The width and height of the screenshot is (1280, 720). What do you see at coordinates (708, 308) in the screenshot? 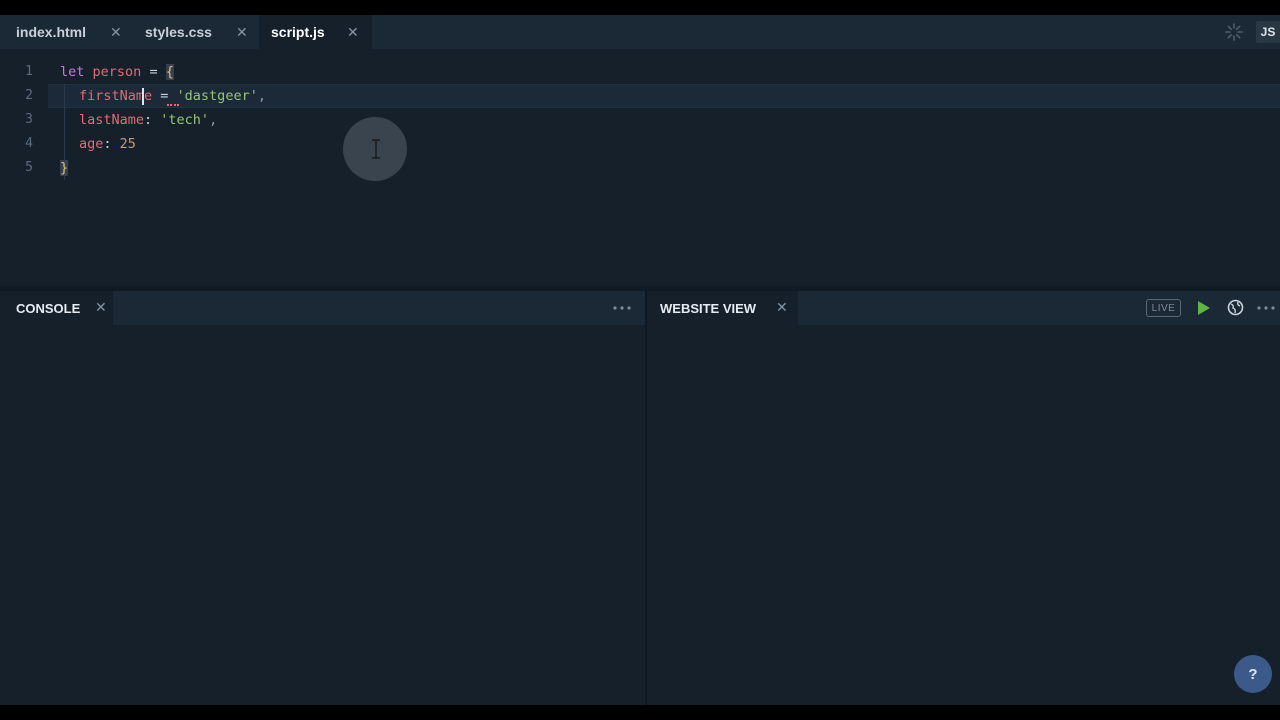
I see `website-view-title: WEBSITE VIEW` at bounding box center [708, 308].